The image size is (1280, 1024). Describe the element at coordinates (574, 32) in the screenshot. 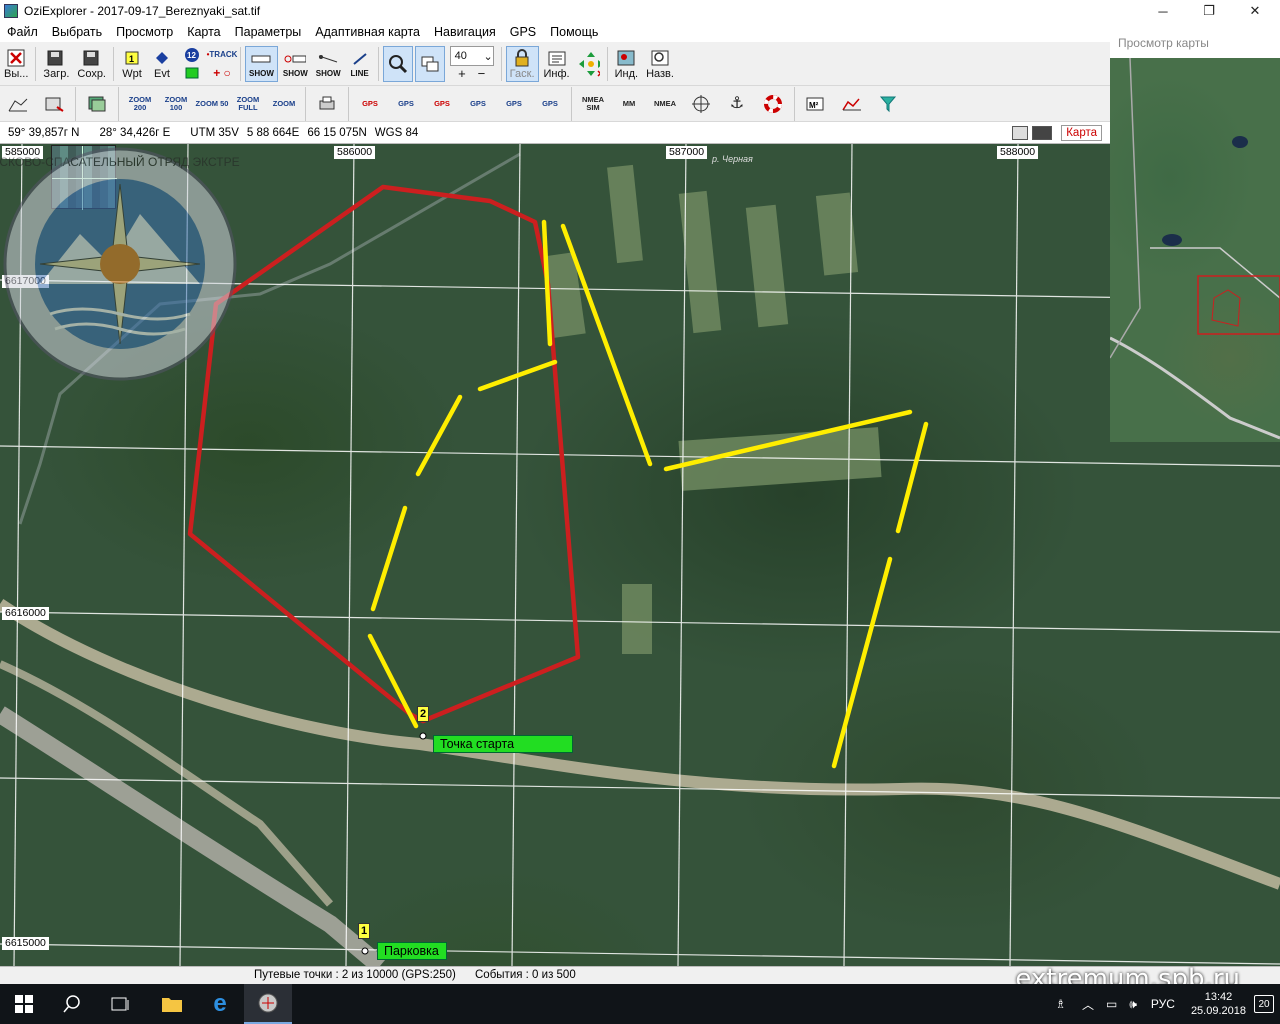

I see `menu-help: Помощь` at that location.